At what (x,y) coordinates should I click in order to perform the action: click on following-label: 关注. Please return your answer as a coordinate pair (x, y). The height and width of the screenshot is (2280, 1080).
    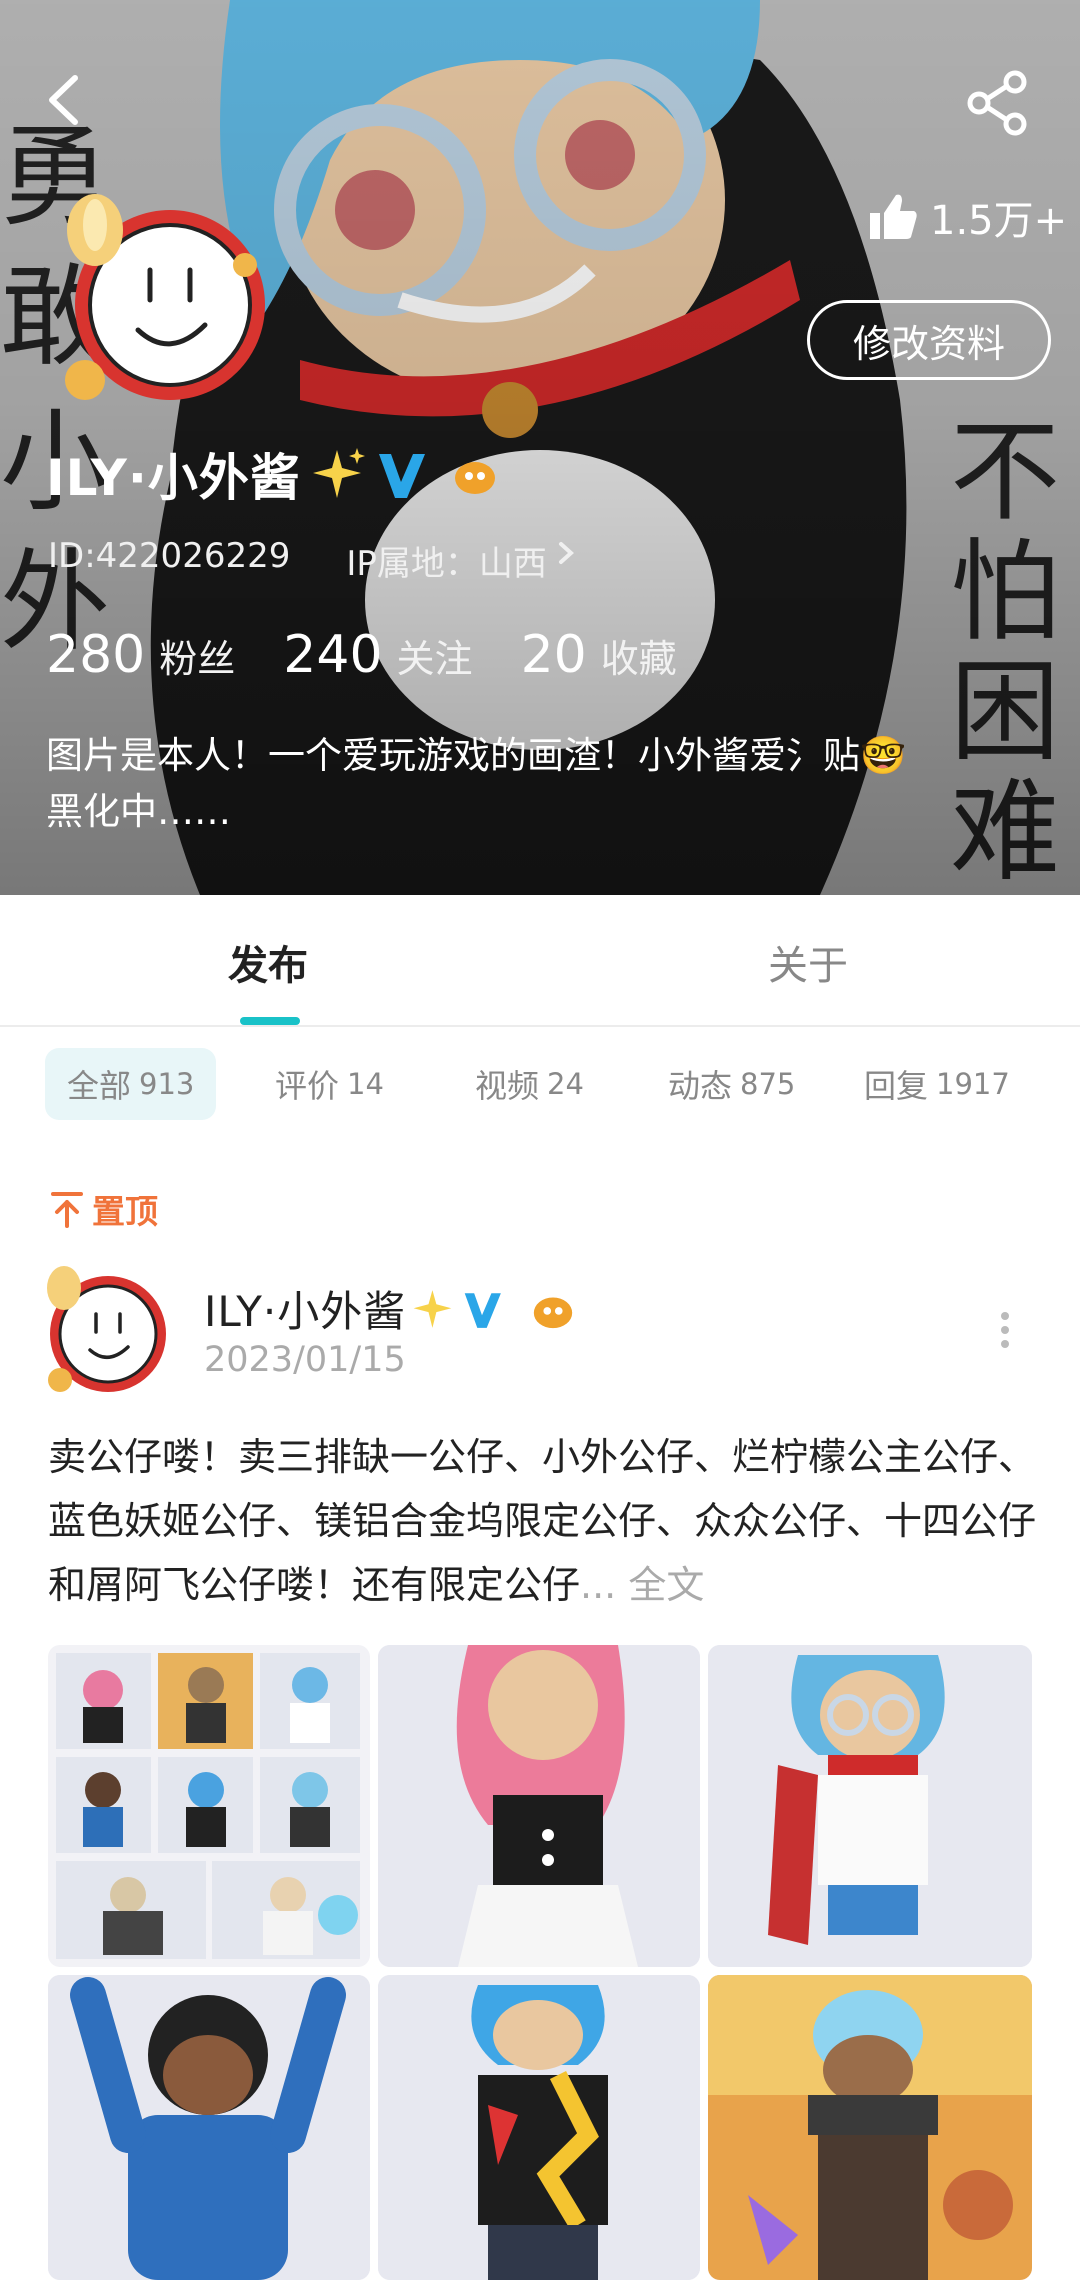
    Looking at the image, I should click on (435, 655).